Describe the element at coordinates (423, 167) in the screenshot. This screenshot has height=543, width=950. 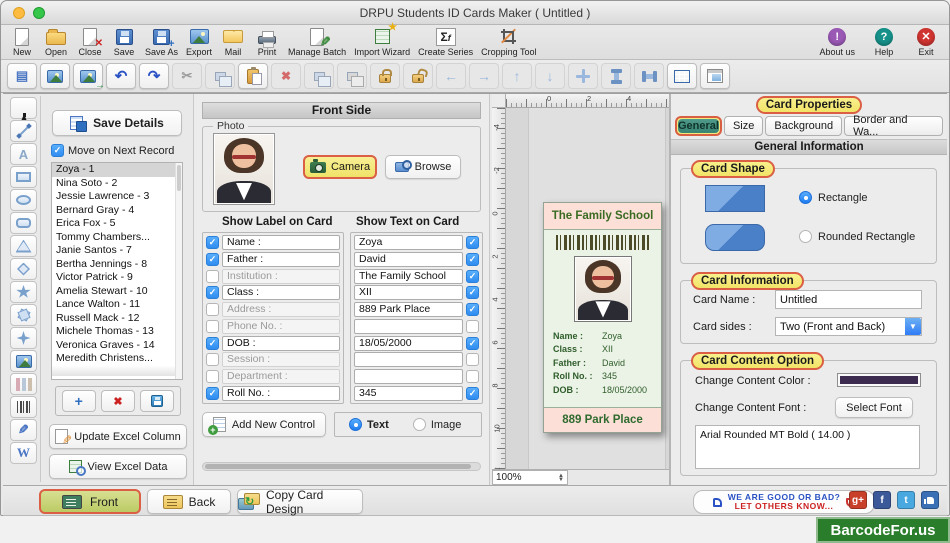
I see `browse-button: Browse` at that location.